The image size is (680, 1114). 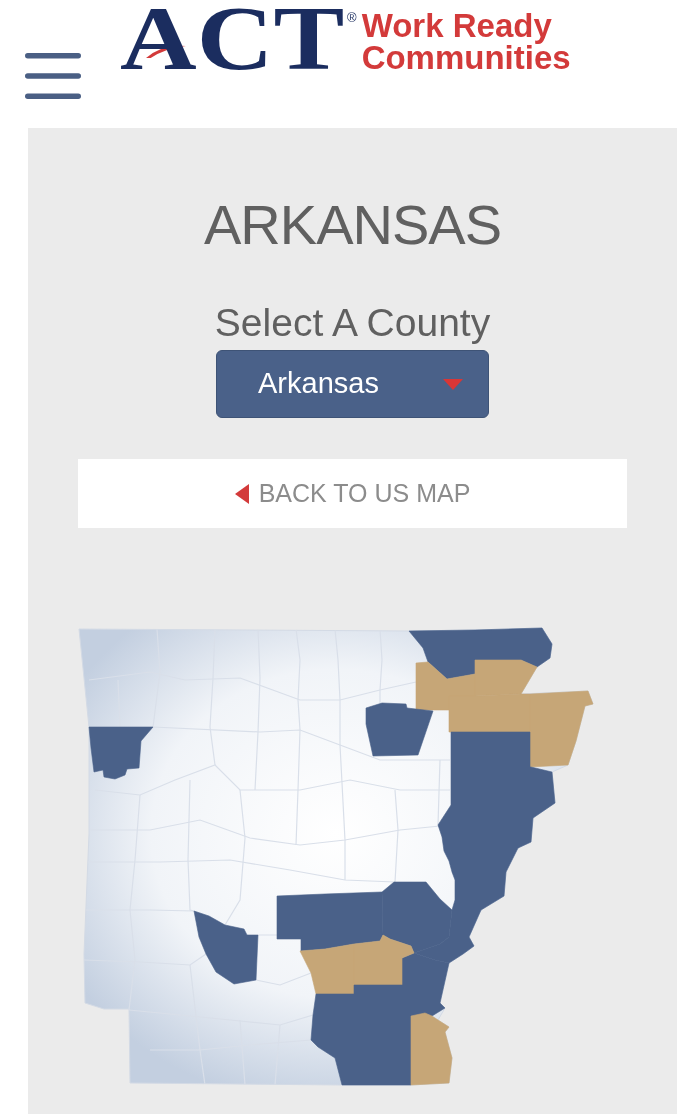 What do you see at coordinates (352, 384) in the screenshot?
I see `county-select: Arkansas` at bounding box center [352, 384].